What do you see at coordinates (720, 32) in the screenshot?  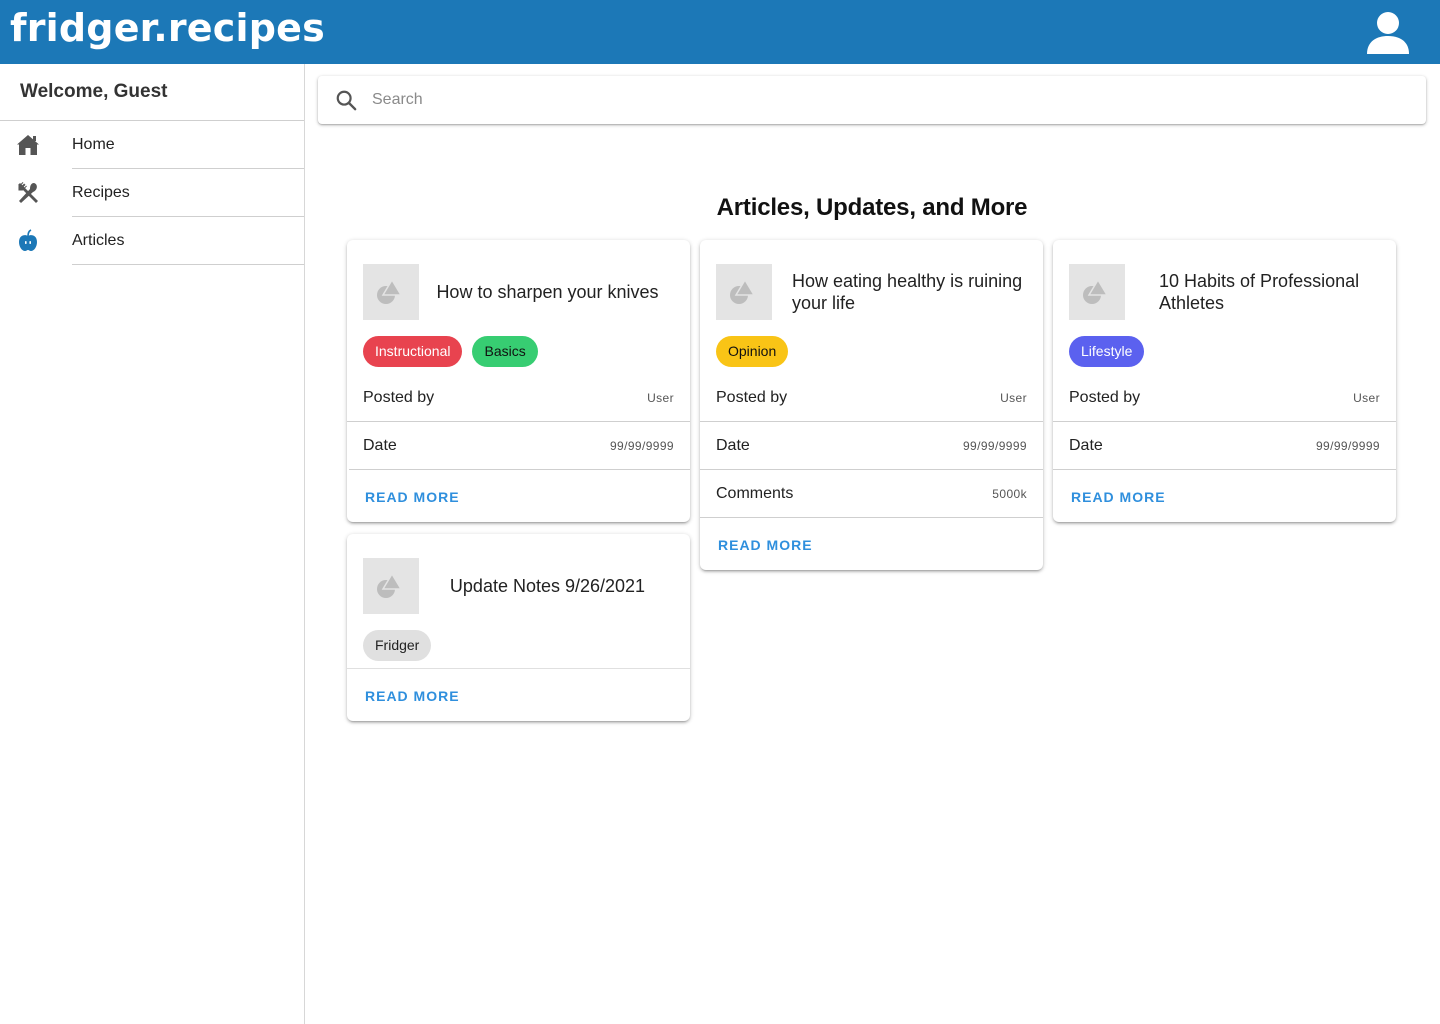 I see `app-bar: fridger.recipes` at bounding box center [720, 32].